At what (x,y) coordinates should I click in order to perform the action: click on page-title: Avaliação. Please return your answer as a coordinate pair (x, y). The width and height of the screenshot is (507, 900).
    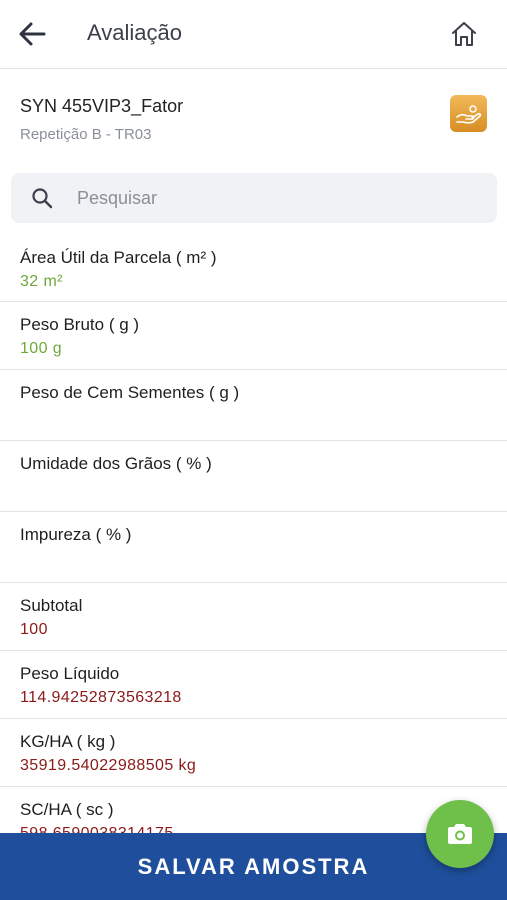
    Looking at the image, I should click on (134, 32).